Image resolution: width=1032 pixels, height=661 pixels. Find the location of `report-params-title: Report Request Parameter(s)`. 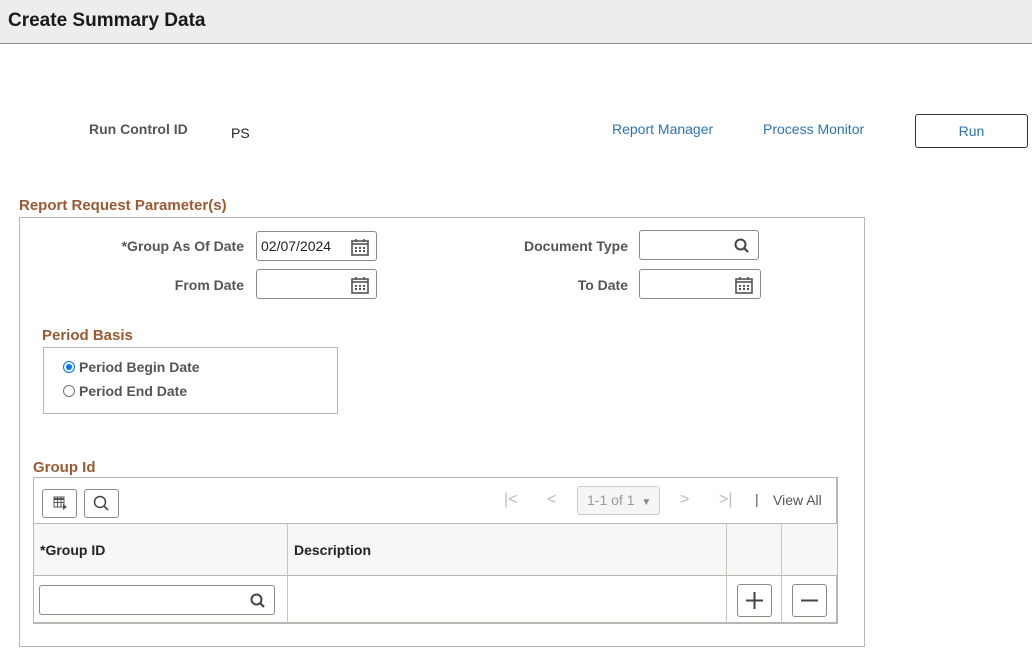

report-params-title: Report Request Parameter(s) is located at coordinates (123, 205).